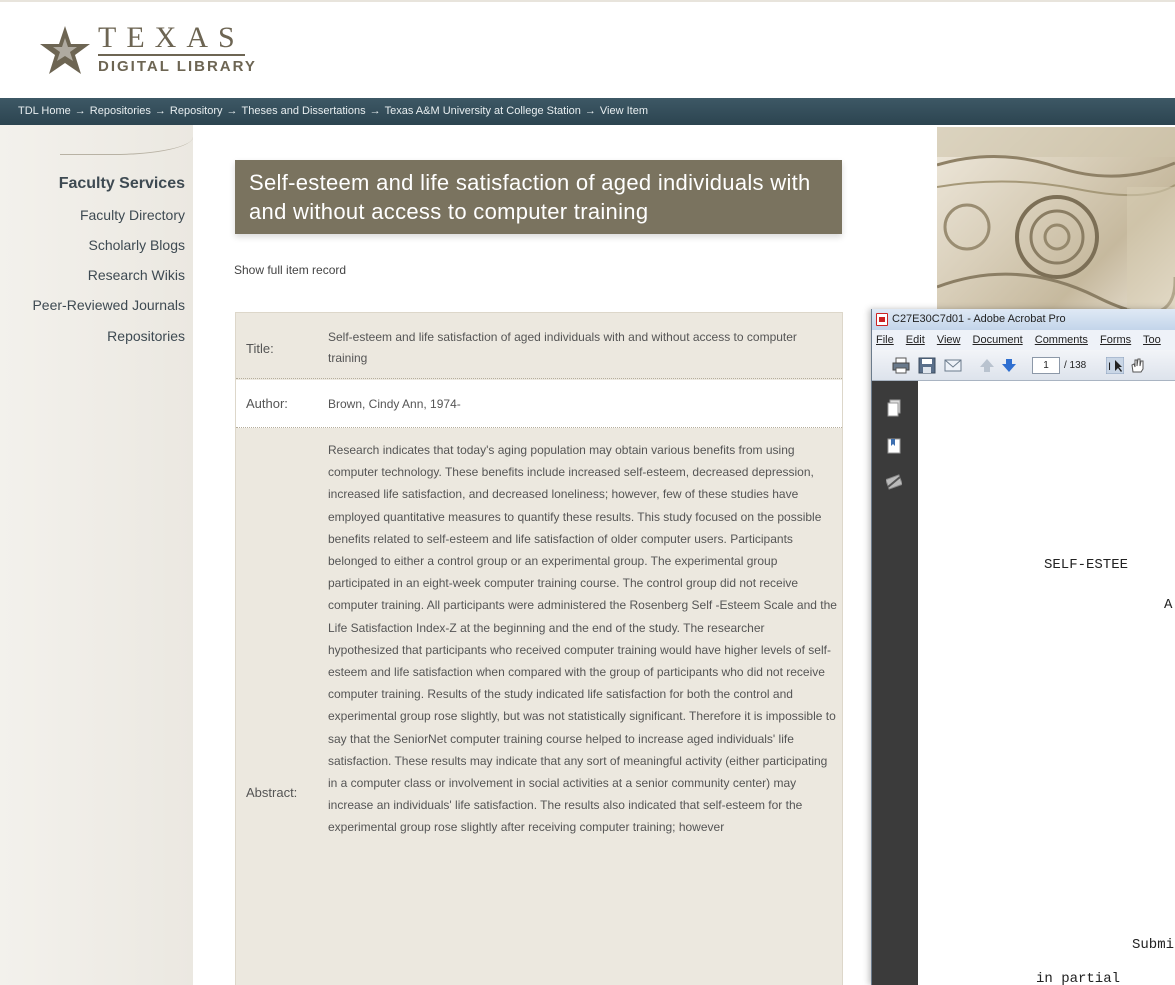  Describe the element at coordinates (539, 404) in the screenshot. I see `record-row-author: Author: Brown, Cindy Ann, 1974-` at that location.